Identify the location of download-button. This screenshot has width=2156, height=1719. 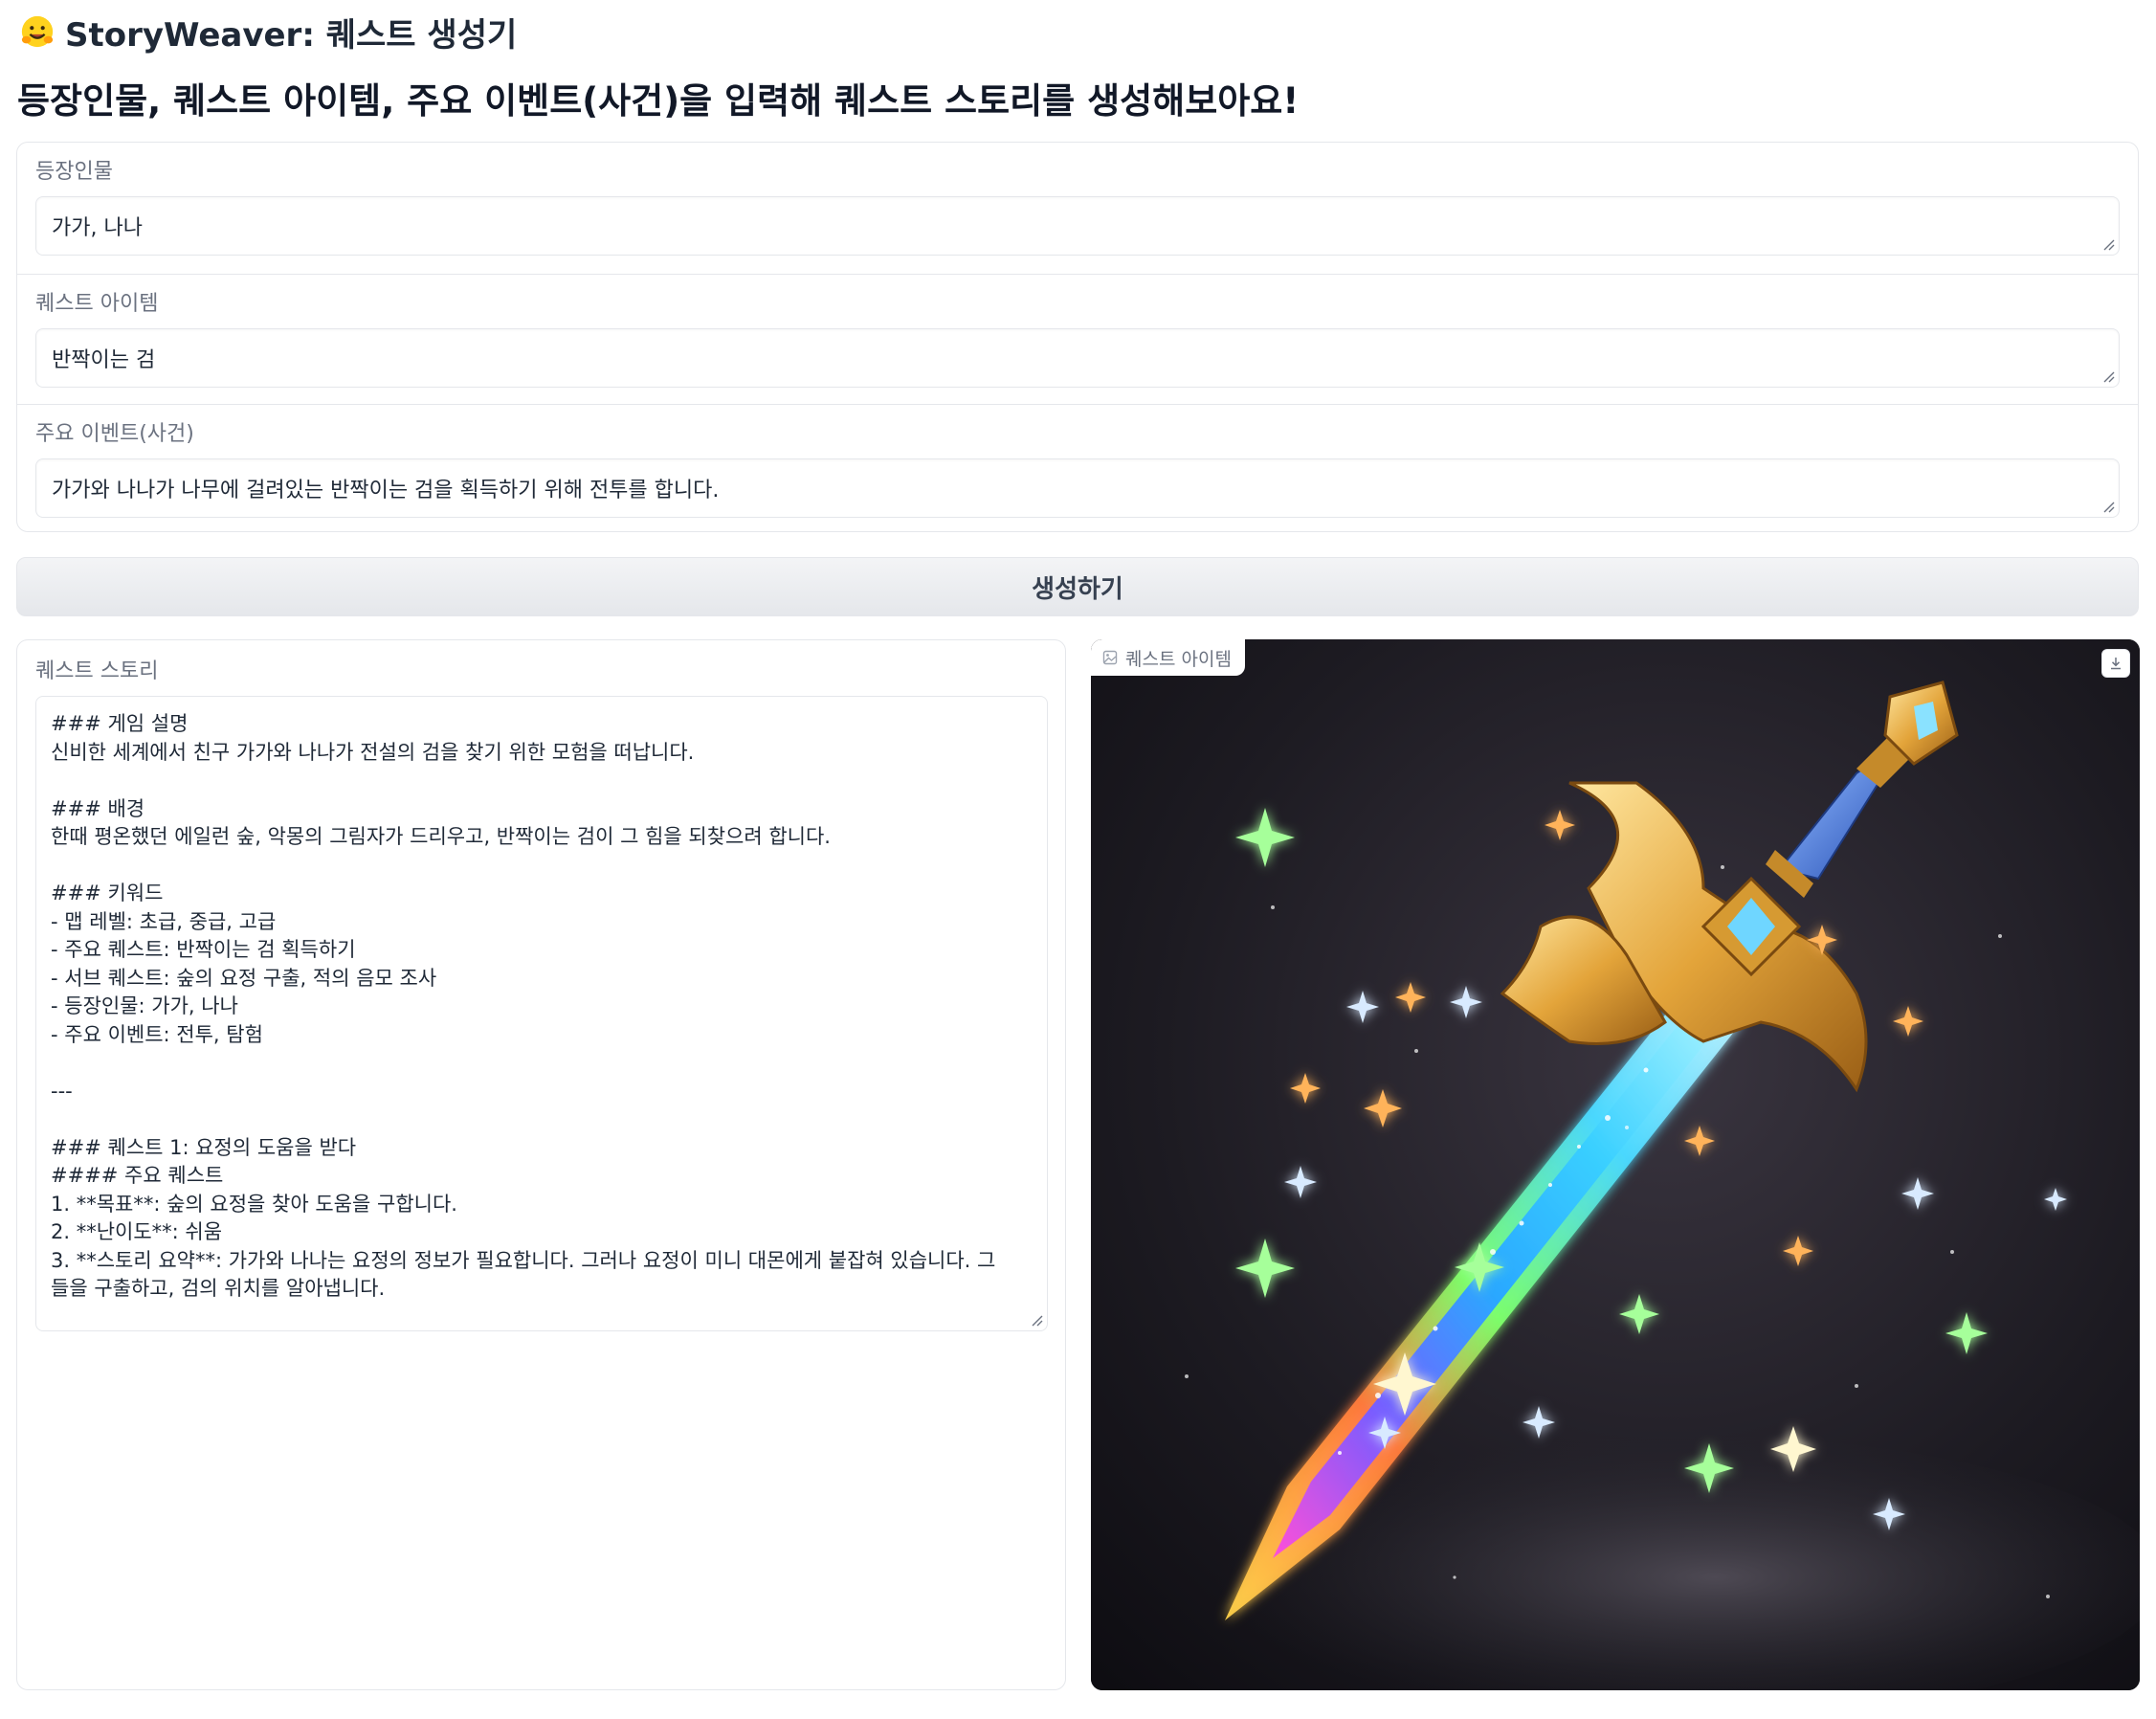
(2115, 663).